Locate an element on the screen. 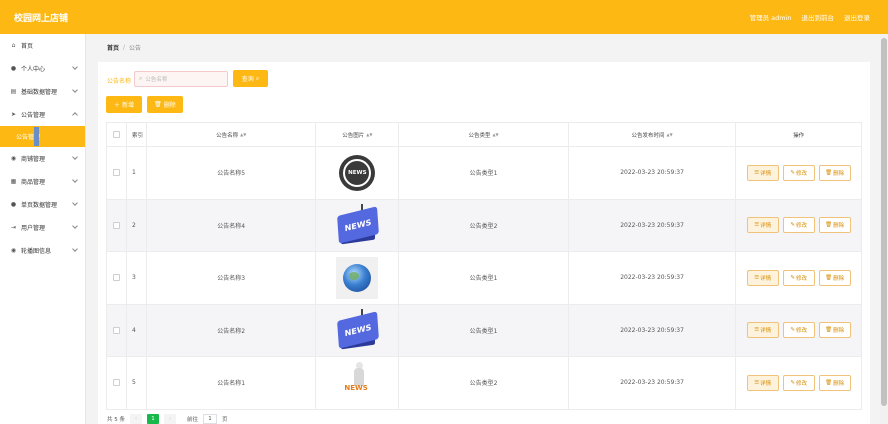  header-time: 公告发布时间 ▲▼ is located at coordinates (653, 134).